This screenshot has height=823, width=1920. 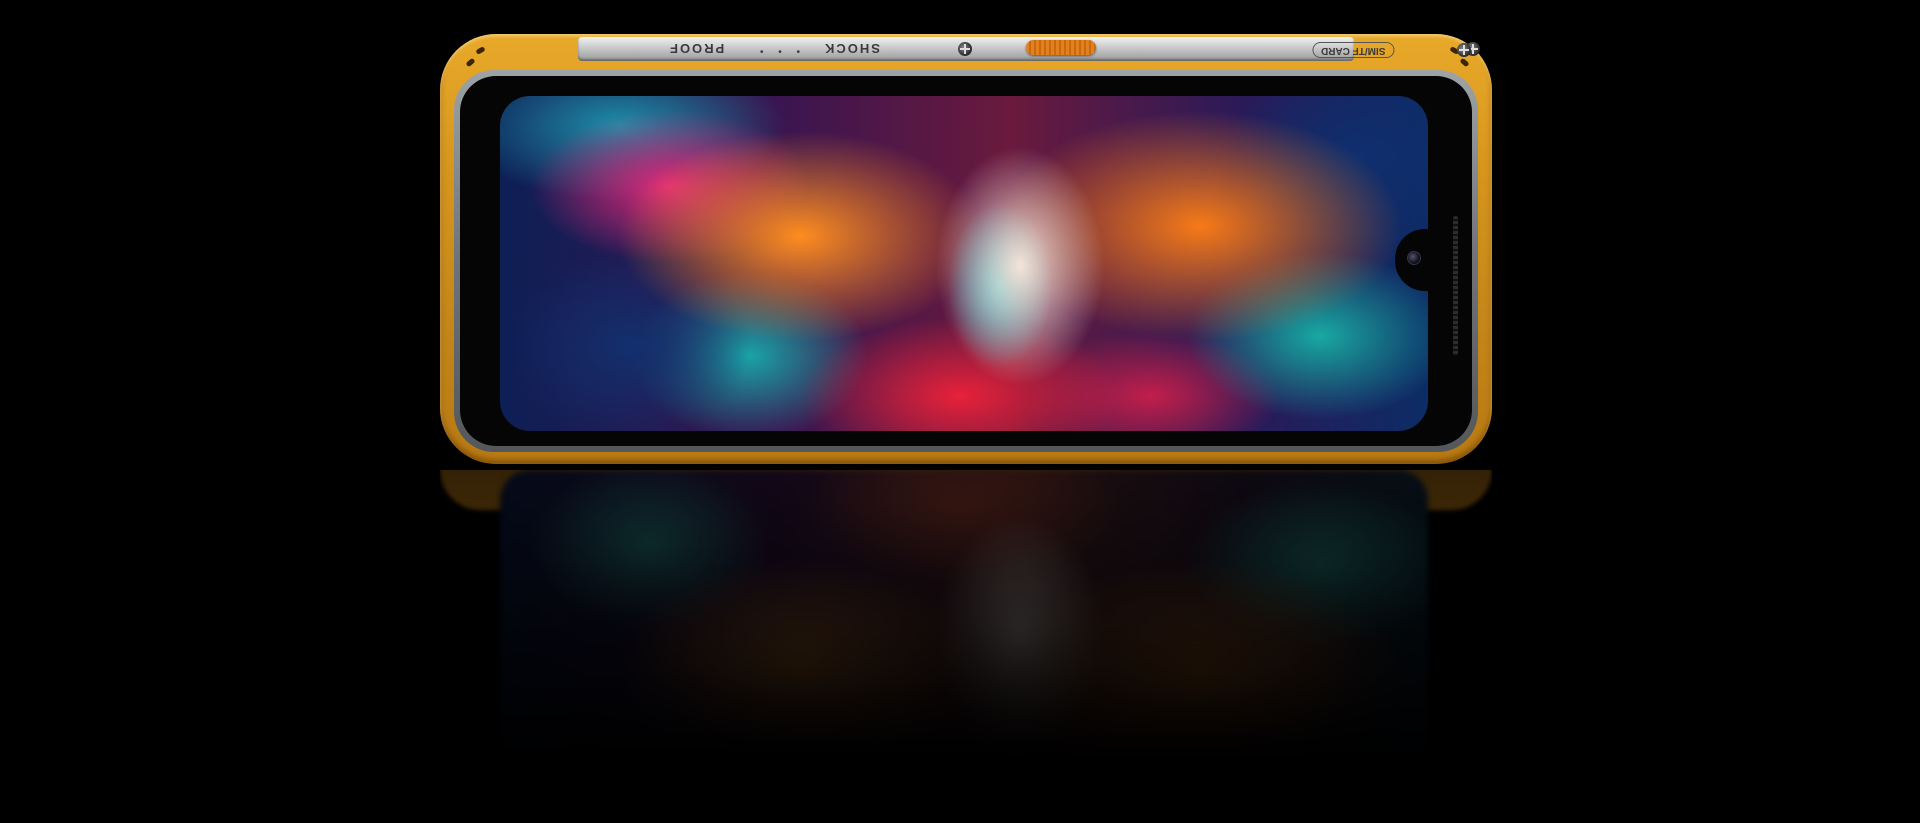 I want to click on speaker-grille-icon, so click(x=1455, y=286).